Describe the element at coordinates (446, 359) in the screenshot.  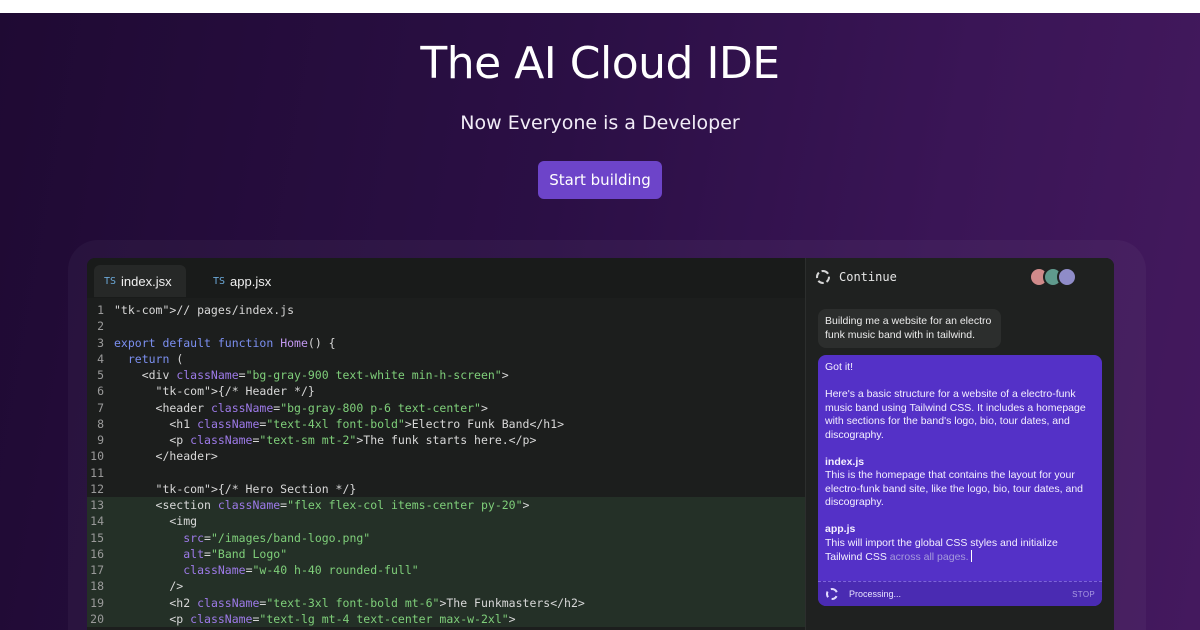
I see `code-line: 4 return (` at that location.